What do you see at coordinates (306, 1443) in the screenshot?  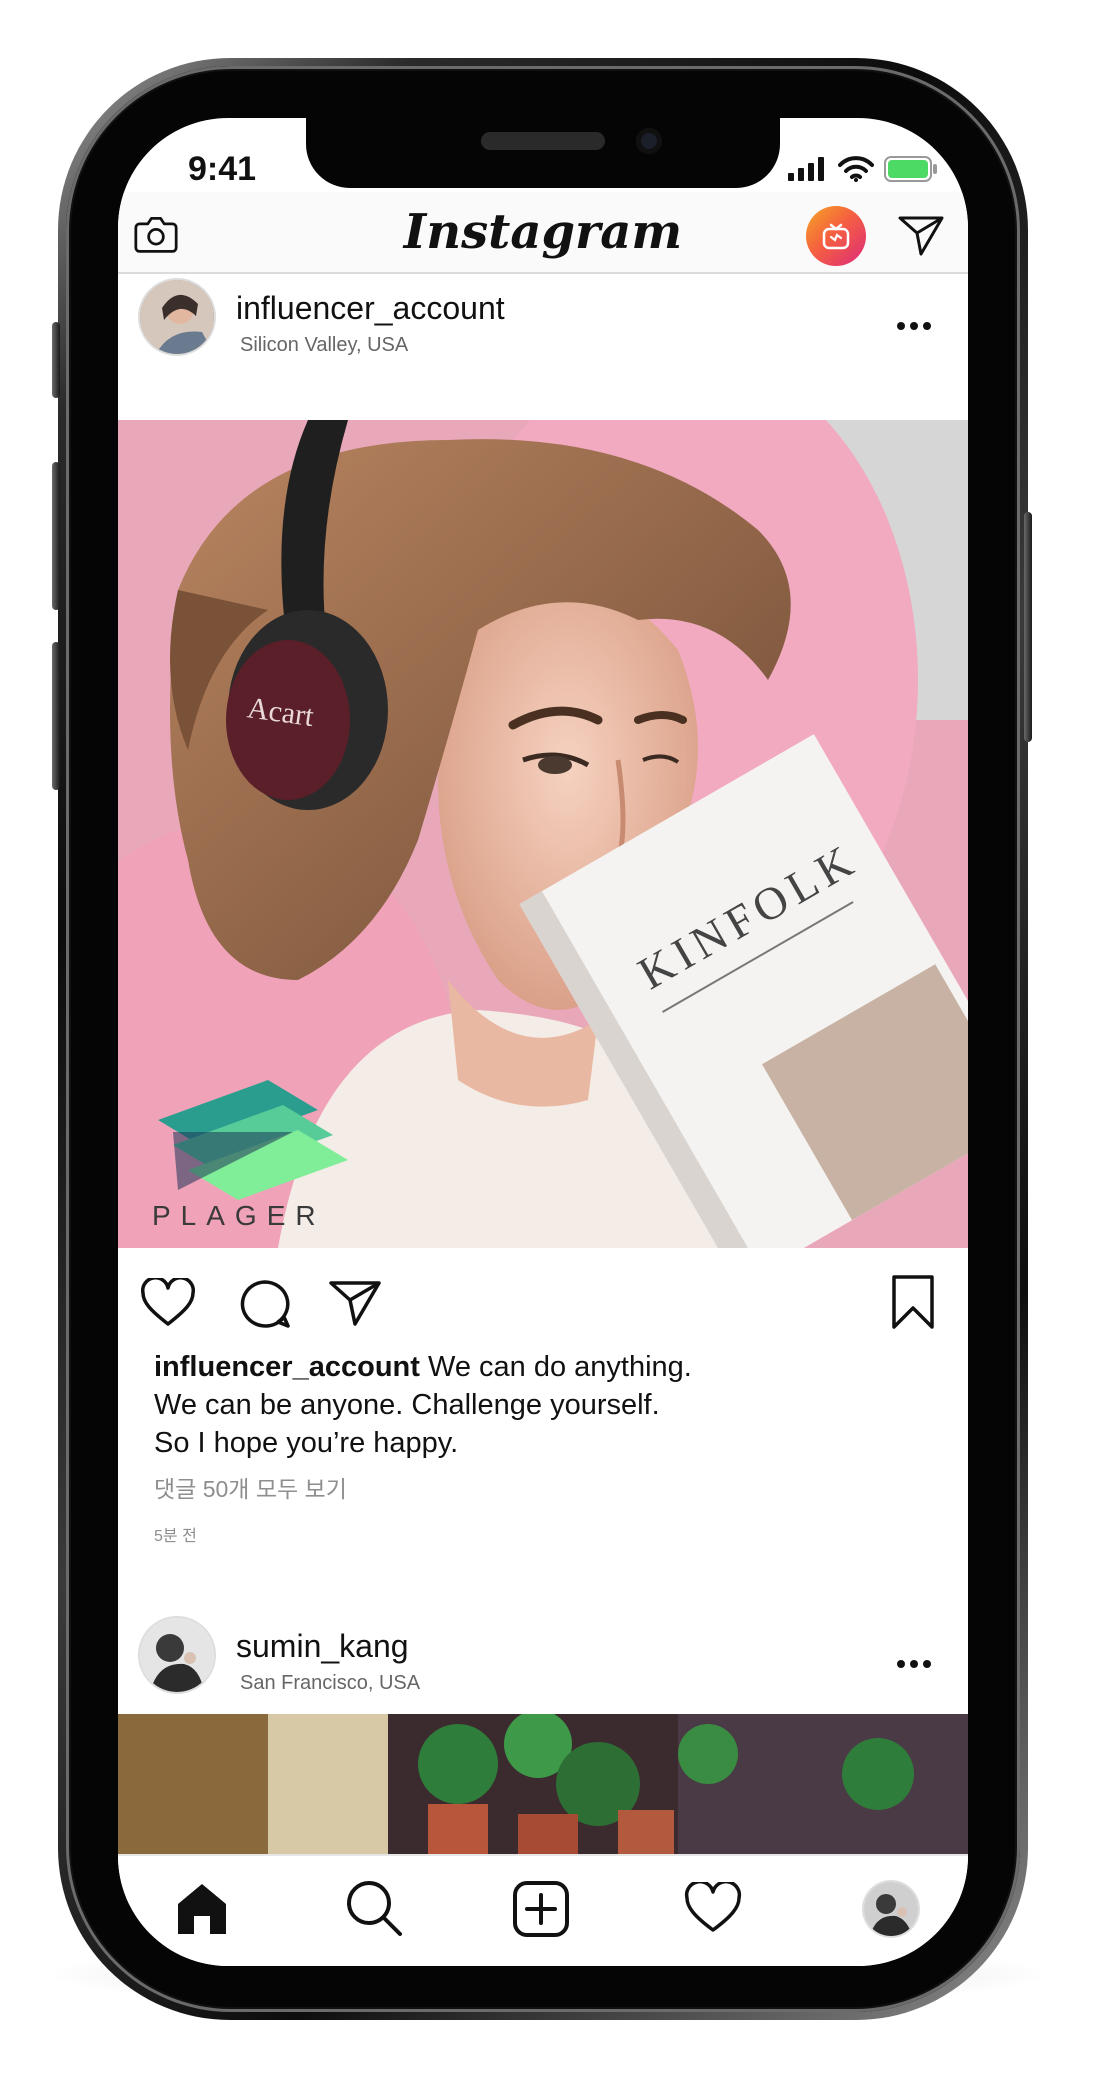 I see `caption-line-3: So I hope you’re happy.` at bounding box center [306, 1443].